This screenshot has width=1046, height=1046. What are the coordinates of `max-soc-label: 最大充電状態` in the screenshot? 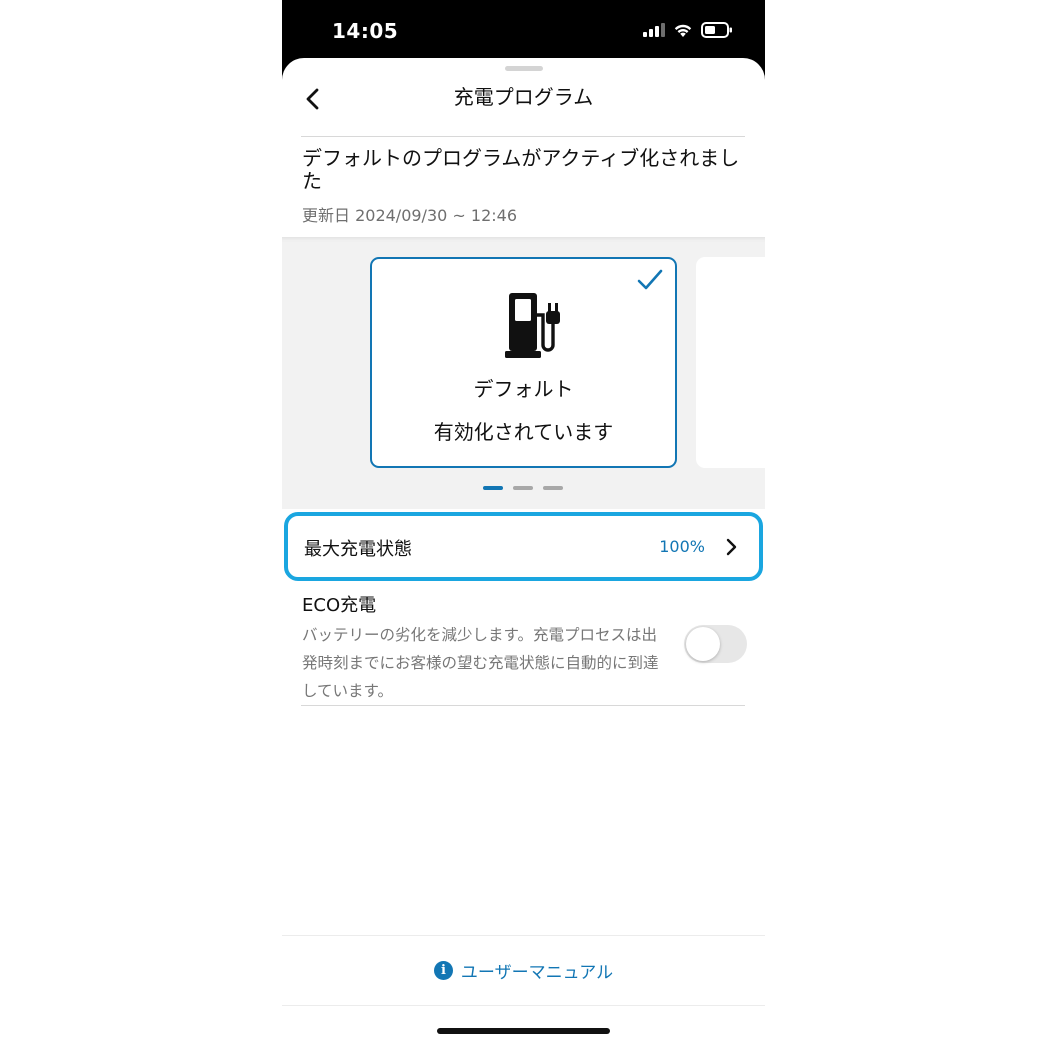 It's located at (358, 549).